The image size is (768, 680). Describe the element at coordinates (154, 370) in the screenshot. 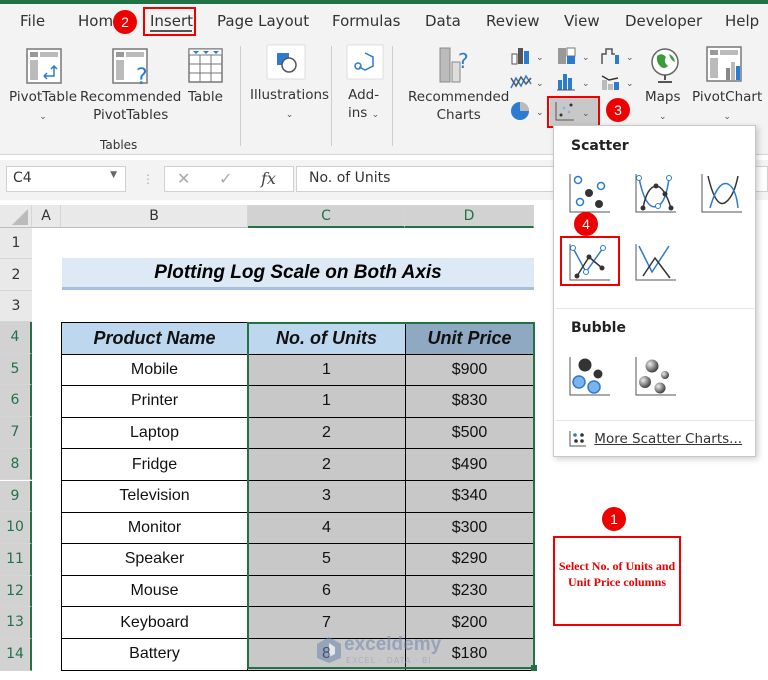

I see `cell-product-name: Mobile` at that location.